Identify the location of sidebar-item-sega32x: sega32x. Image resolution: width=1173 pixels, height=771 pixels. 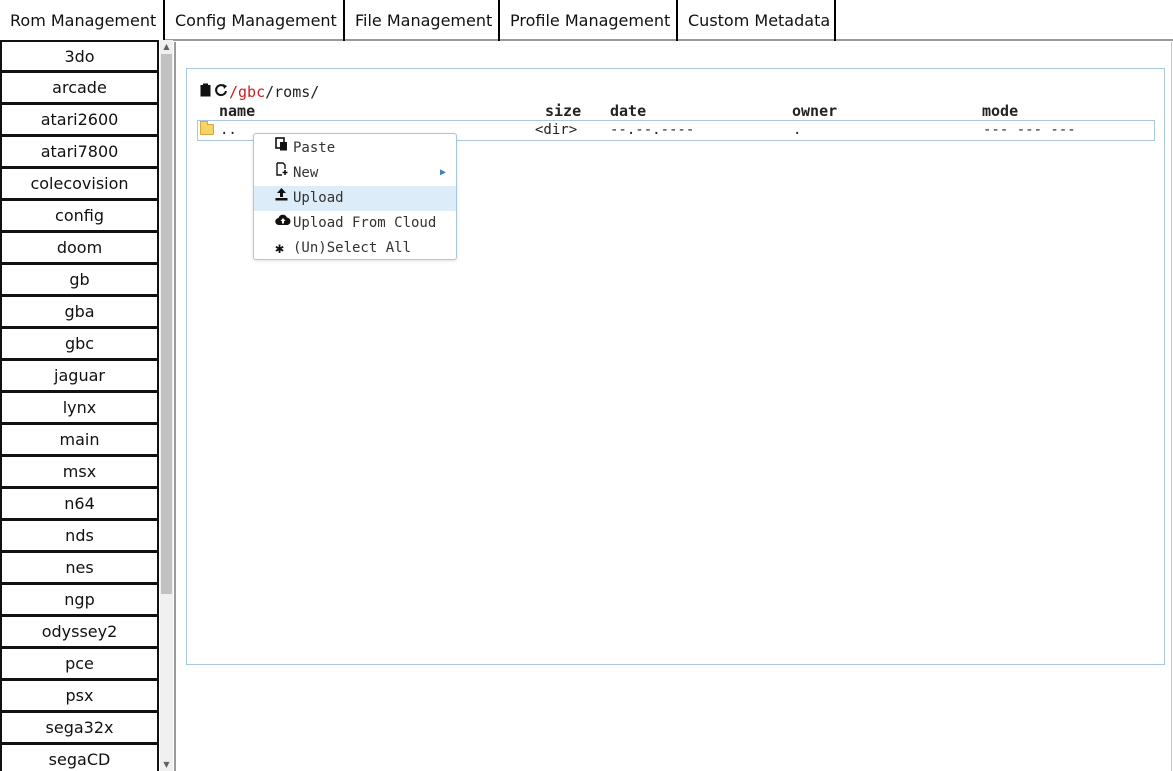
(79, 728).